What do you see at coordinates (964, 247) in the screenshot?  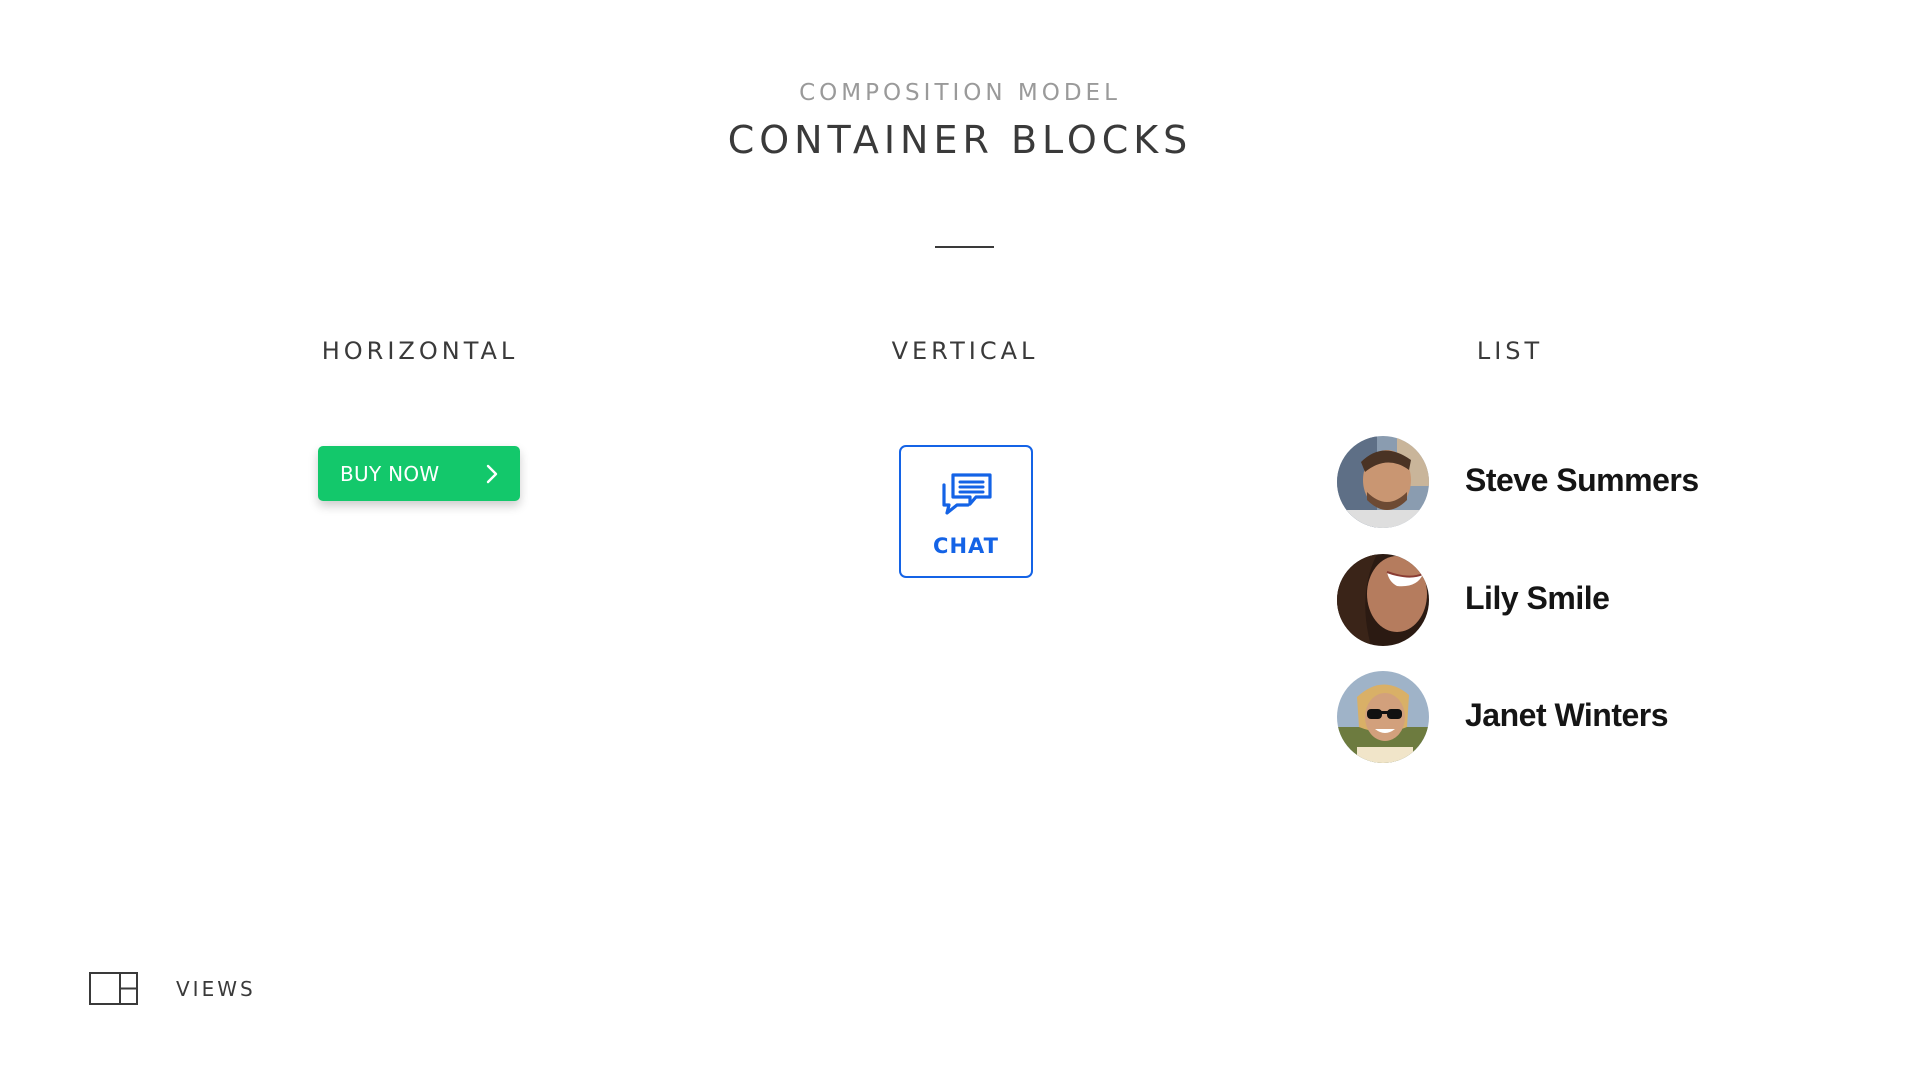 I see `title-divider` at bounding box center [964, 247].